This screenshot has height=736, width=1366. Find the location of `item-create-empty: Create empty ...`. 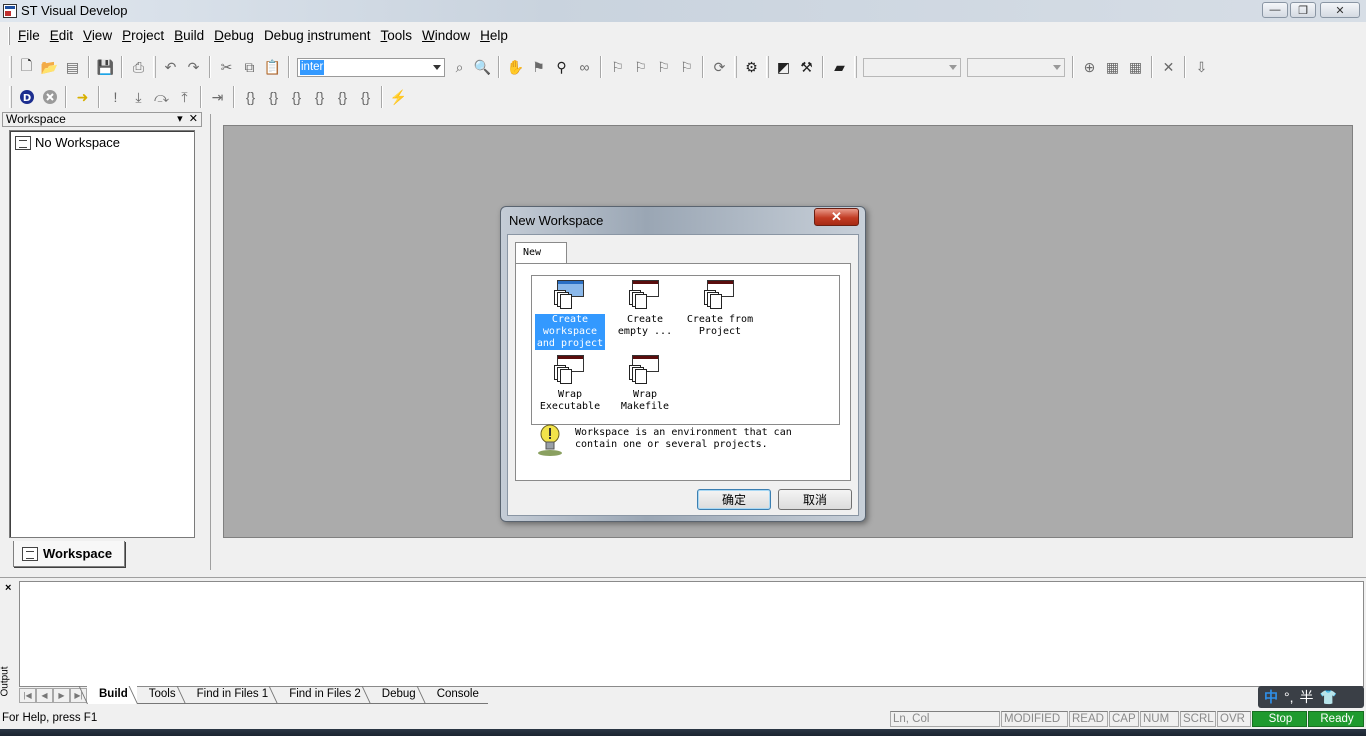

item-create-empty: Create empty ... is located at coordinates (645, 309).